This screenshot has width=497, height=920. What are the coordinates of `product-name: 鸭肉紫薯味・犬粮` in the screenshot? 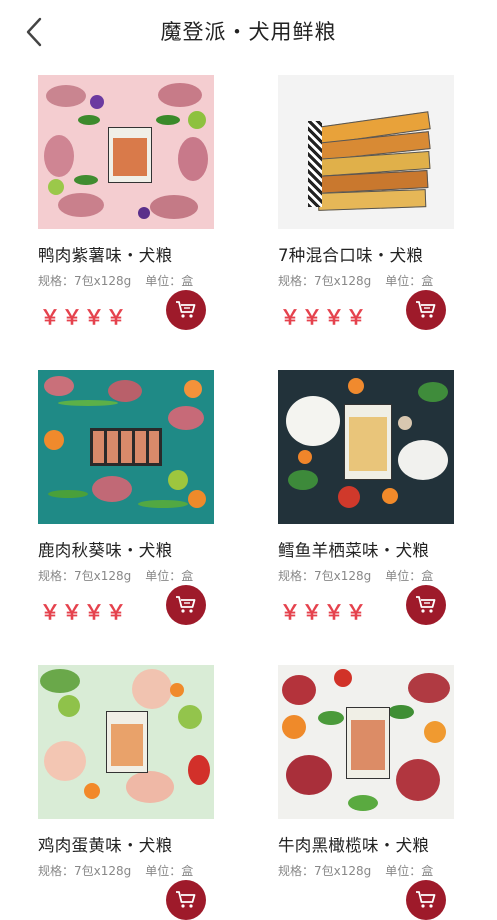 It's located at (105, 255).